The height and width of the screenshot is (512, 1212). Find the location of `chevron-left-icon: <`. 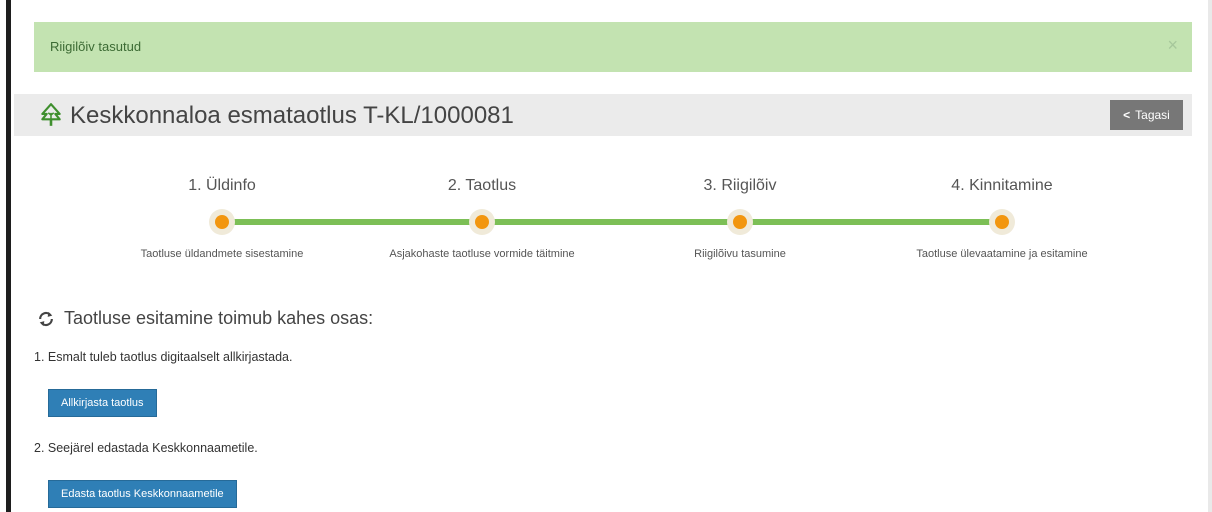

chevron-left-icon: < is located at coordinates (1127, 115).